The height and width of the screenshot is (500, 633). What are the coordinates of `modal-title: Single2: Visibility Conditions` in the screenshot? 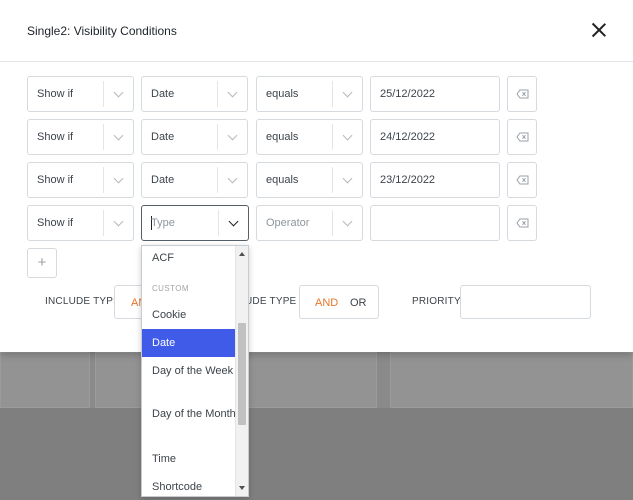 It's located at (102, 31).